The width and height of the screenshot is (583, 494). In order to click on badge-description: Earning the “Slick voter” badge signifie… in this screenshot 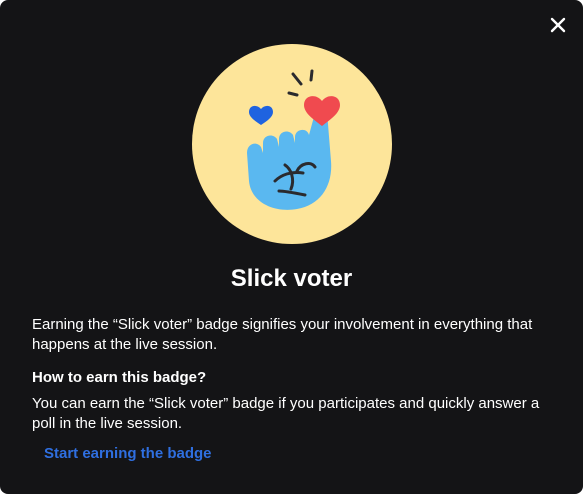, I will do `click(282, 334)`.